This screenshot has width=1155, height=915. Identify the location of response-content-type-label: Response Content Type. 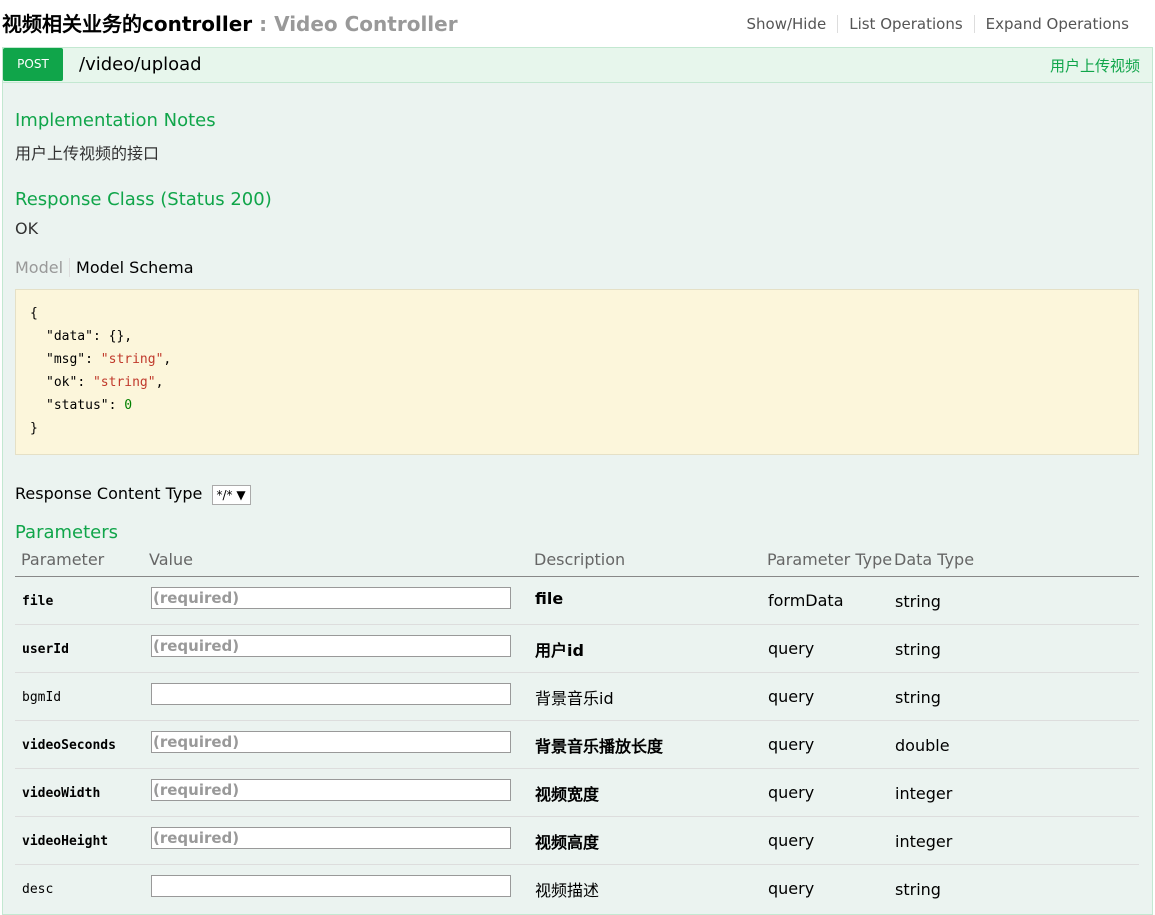
(109, 493).